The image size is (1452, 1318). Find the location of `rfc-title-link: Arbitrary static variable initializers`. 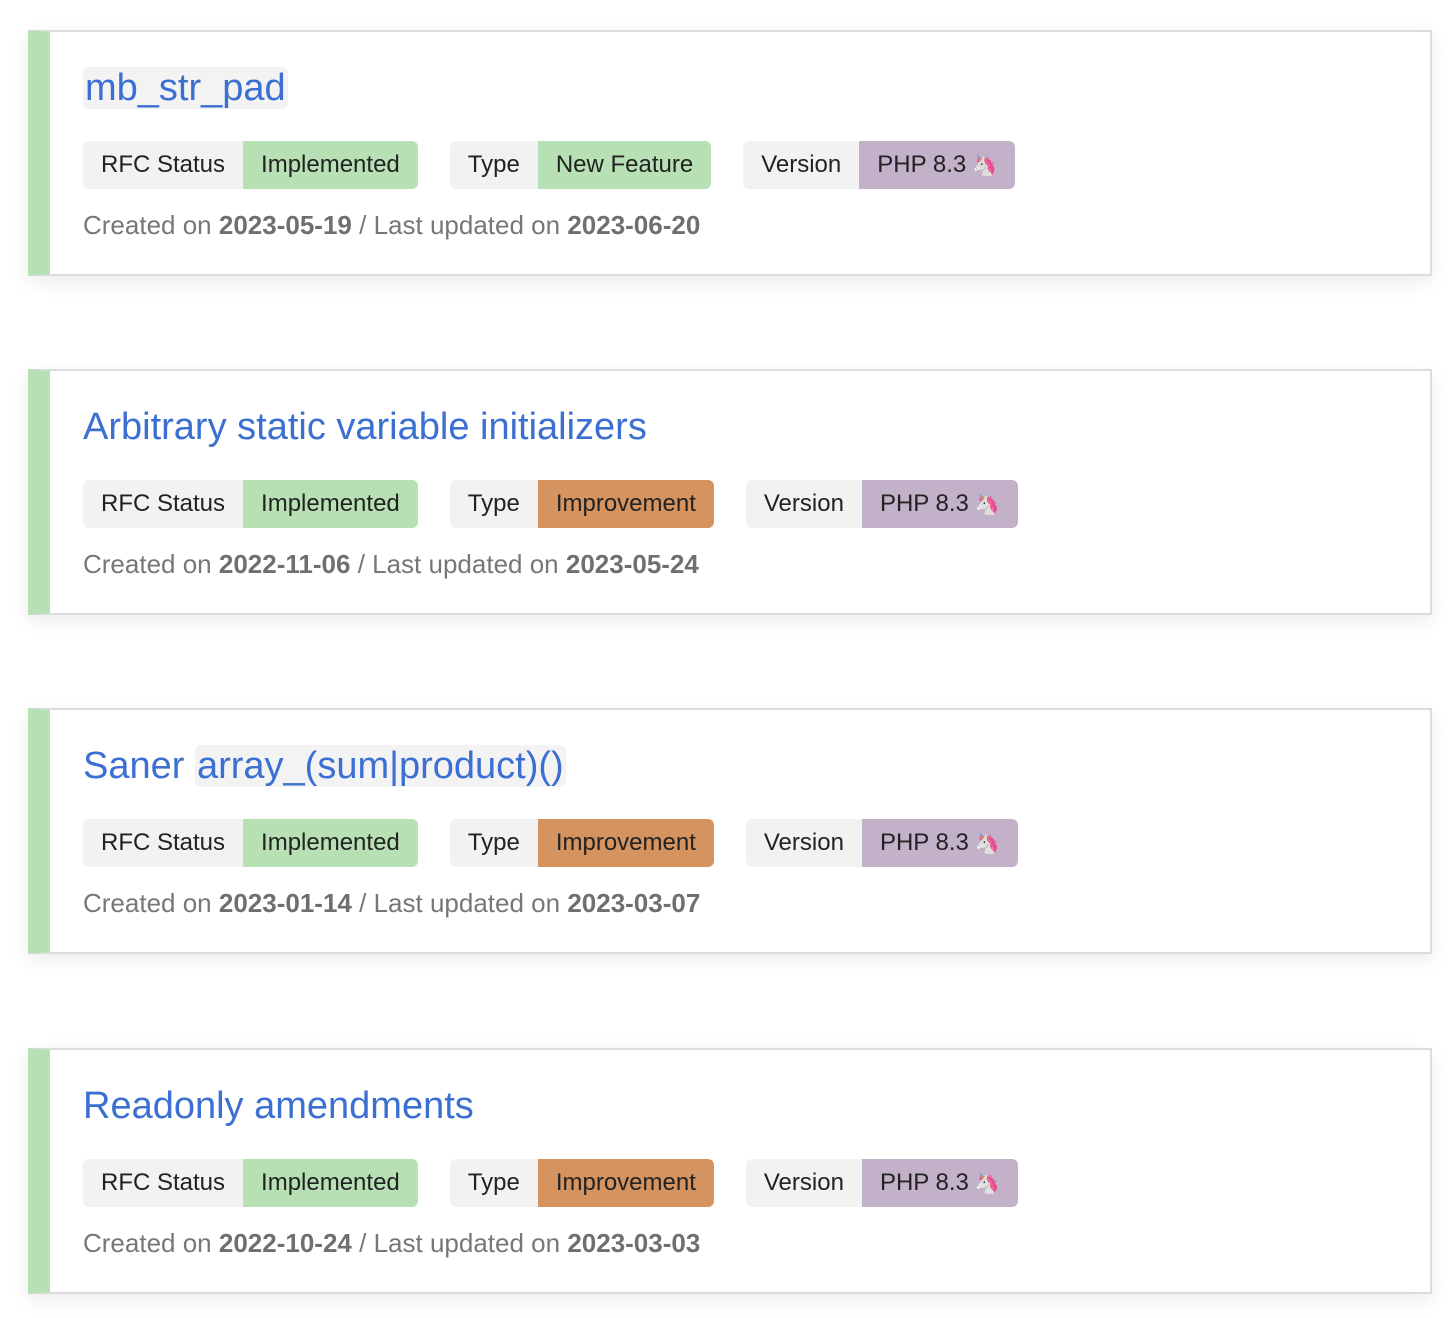

rfc-title-link: Arbitrary static variable initializers is located at coordinates (365, 427).